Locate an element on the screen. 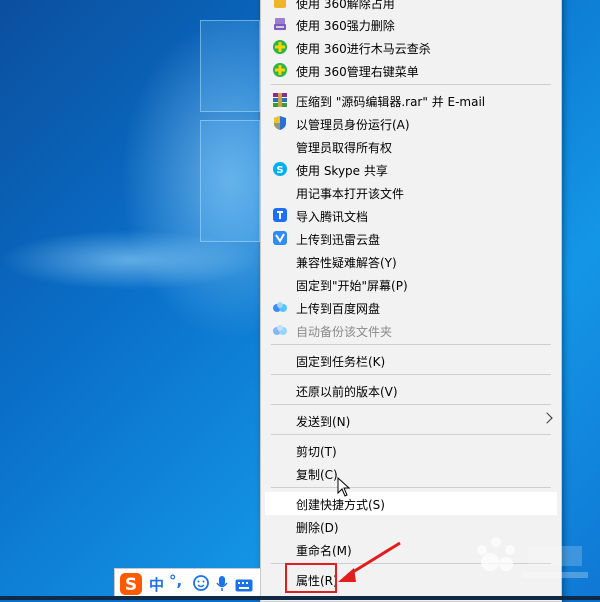 Image resolution: width=600 pixels, height=602 pixels. menu-item-label: 兼容性疑难解答(Y) is located at coordinates (346, 263).